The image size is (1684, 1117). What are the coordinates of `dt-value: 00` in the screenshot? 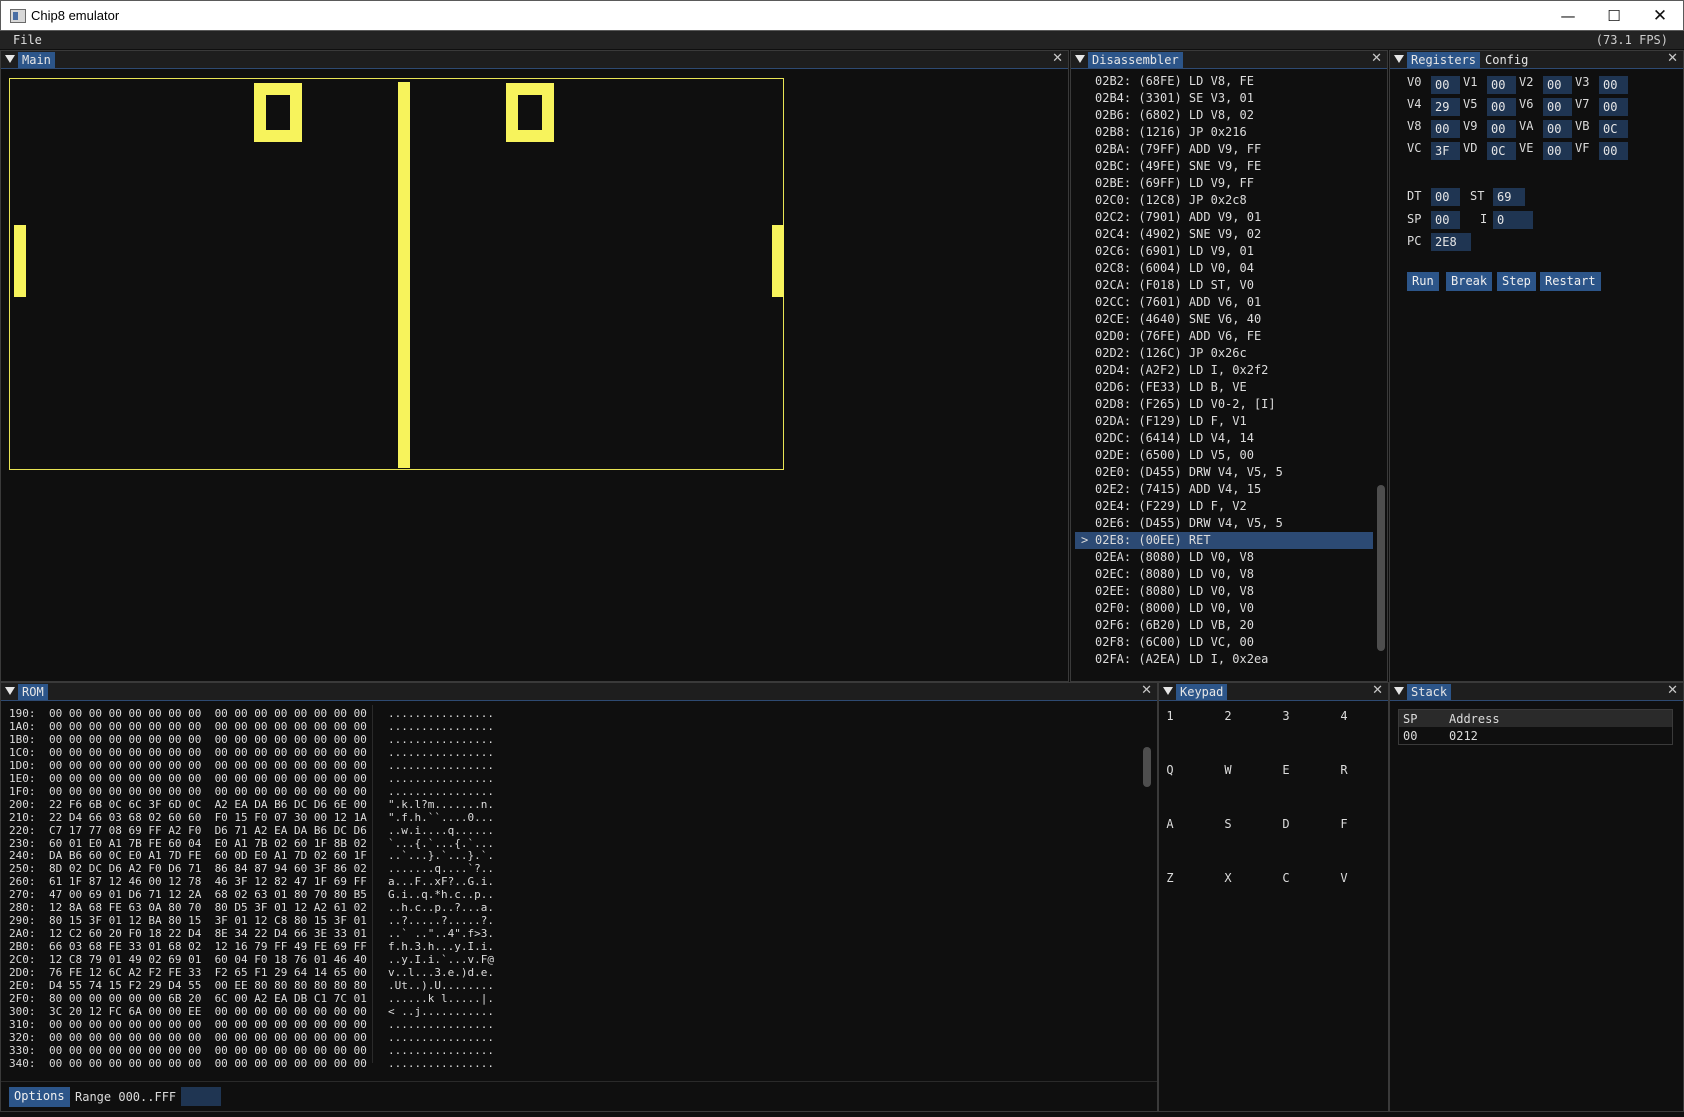 It's located at (1445, 197).